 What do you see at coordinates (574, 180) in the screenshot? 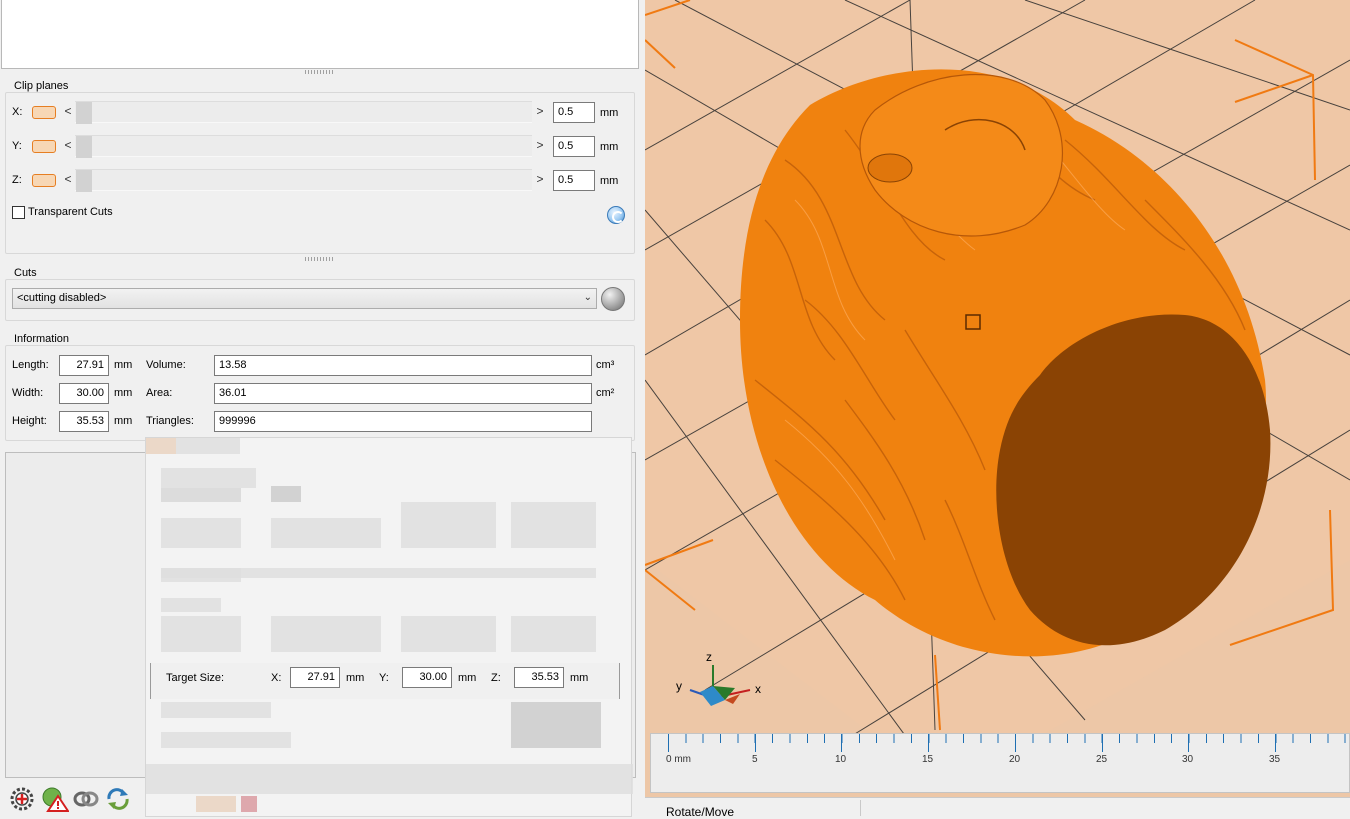
I see `clip-z-input: 0.5` at bounding box center [574, 180].